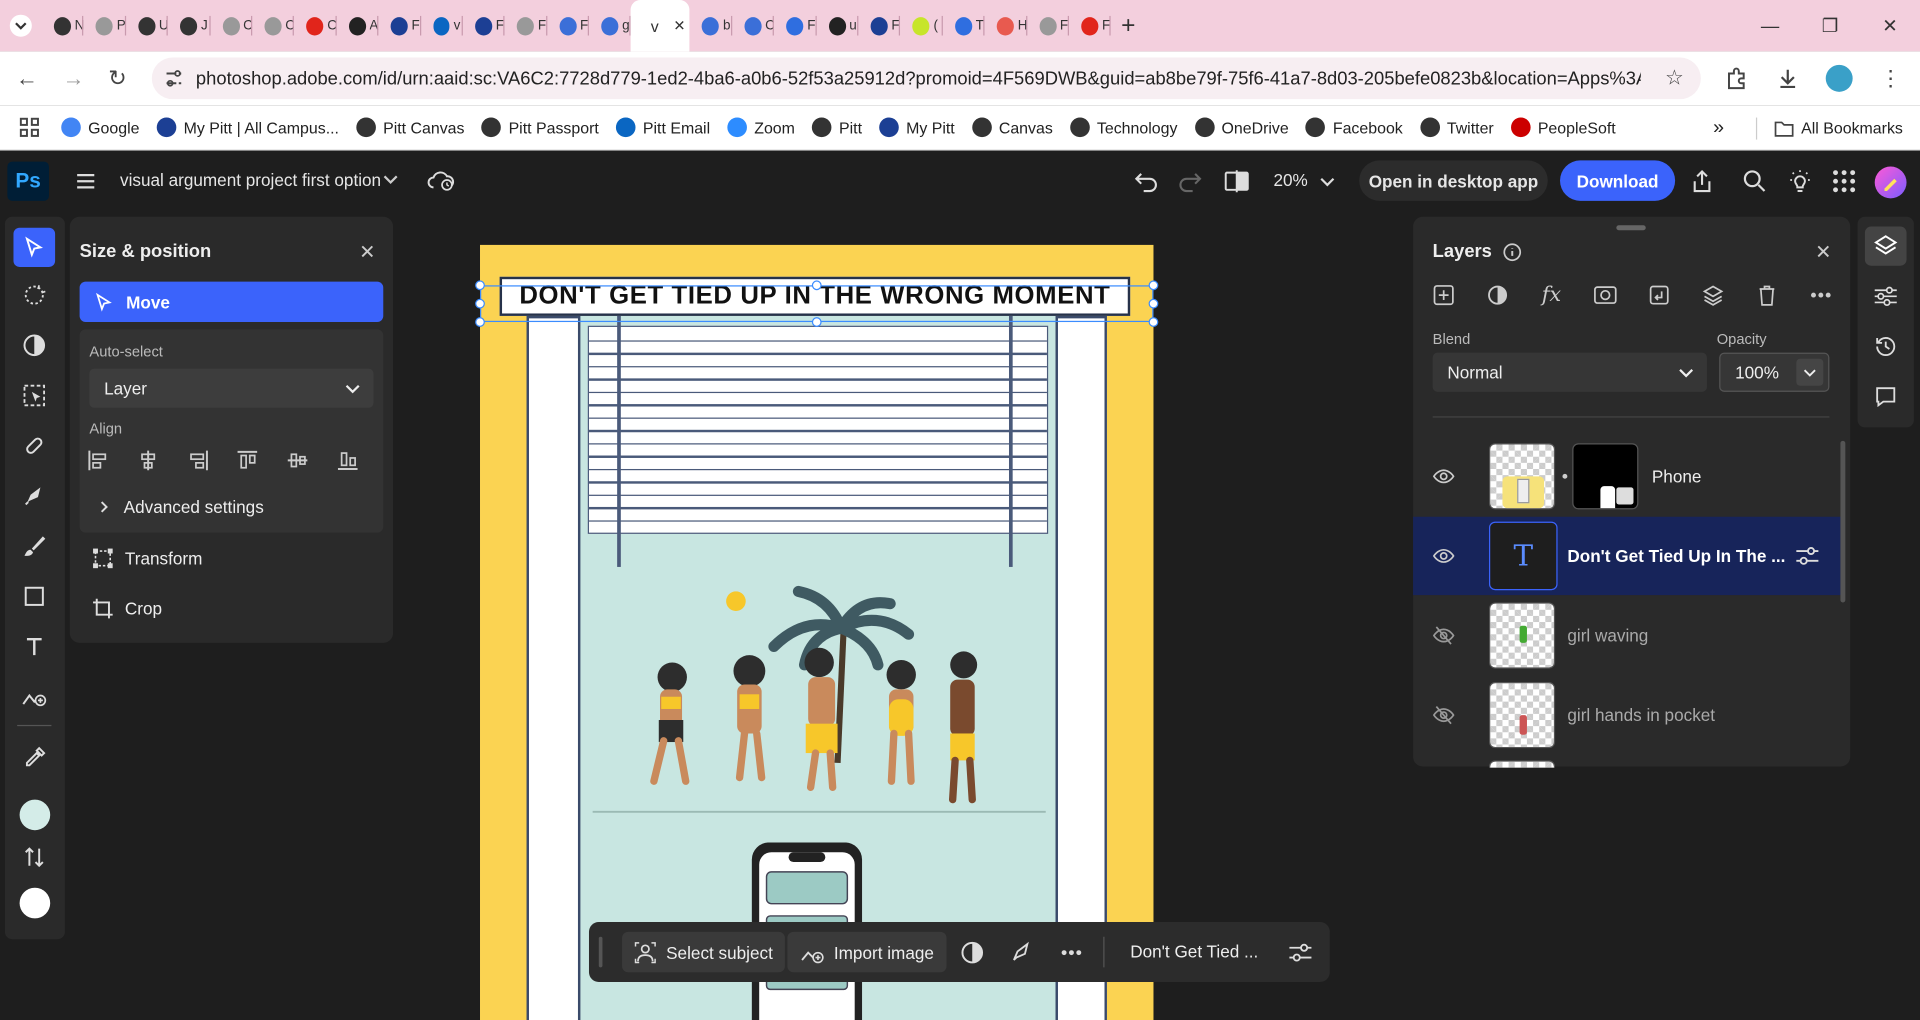  I want to click on fx-icon: fx, so click(1551, 295).